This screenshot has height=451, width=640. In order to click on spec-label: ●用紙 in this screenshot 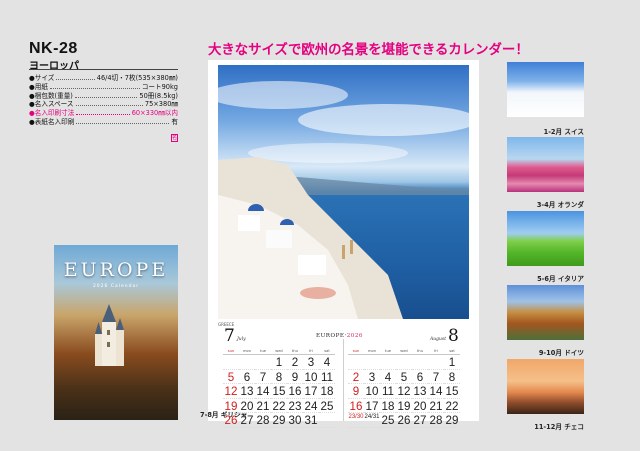, I will do `click(38, 86)`.